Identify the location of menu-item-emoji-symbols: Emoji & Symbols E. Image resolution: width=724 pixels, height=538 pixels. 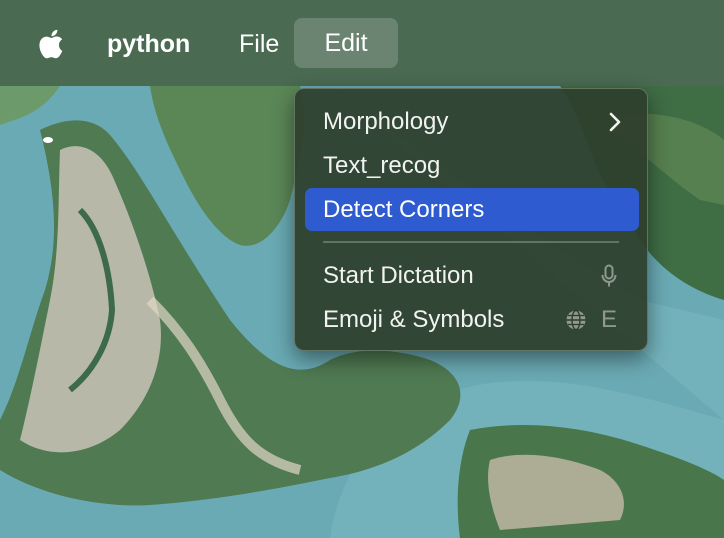
(472, 319).